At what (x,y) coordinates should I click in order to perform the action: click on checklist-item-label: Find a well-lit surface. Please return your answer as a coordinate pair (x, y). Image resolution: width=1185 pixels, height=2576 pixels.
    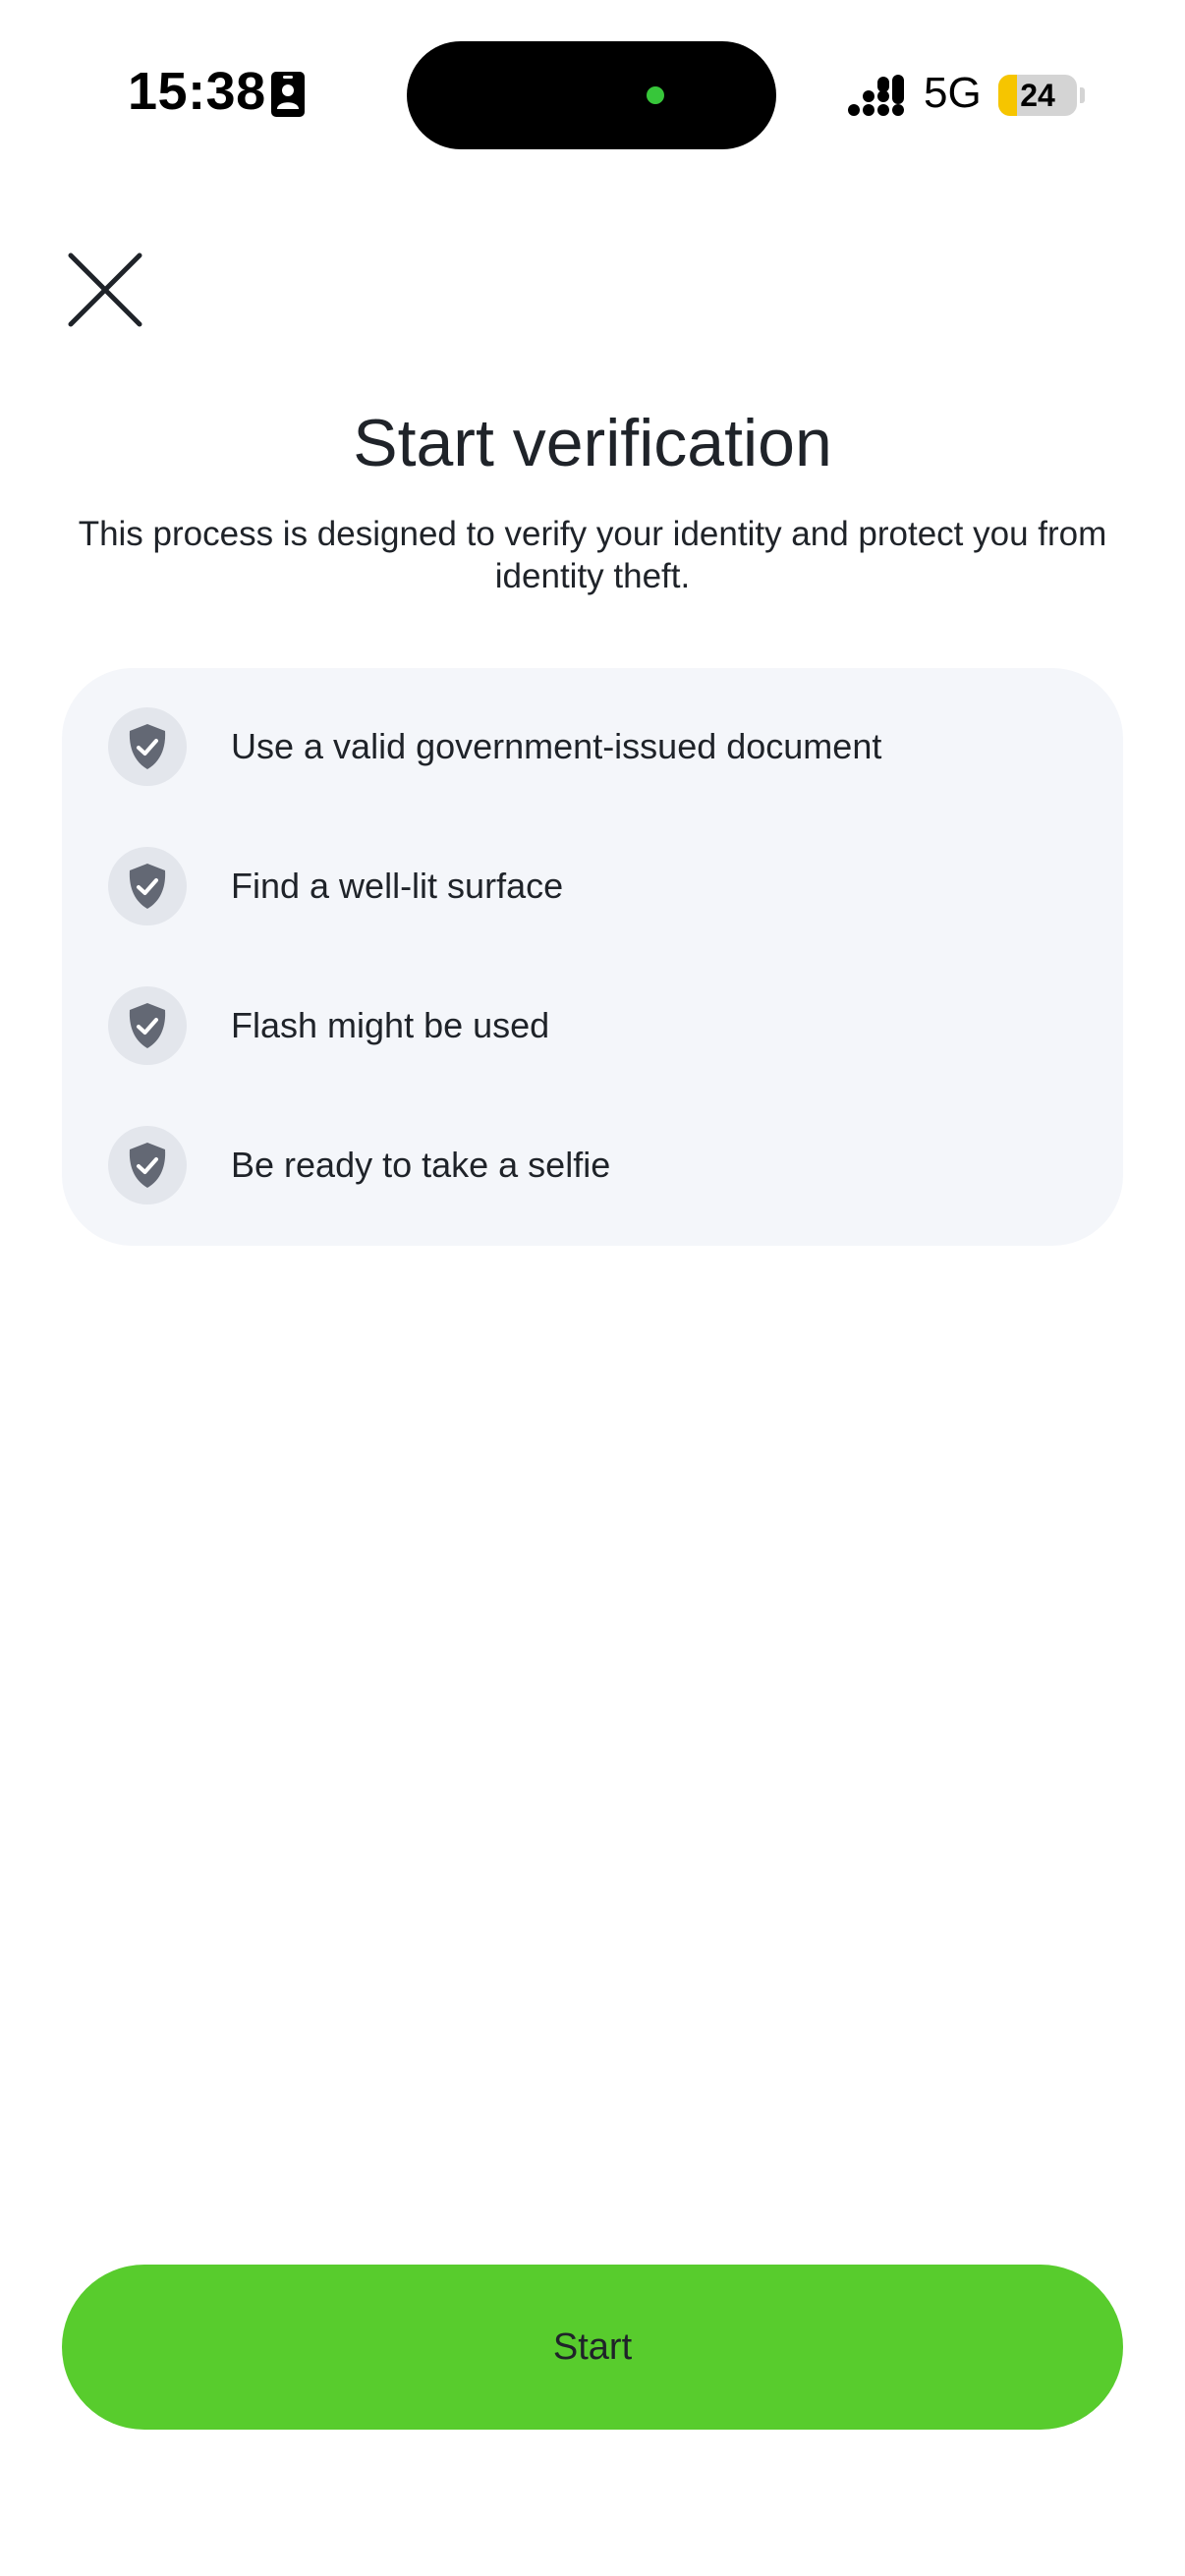
    Looking at the image, I should click on (398, 886).